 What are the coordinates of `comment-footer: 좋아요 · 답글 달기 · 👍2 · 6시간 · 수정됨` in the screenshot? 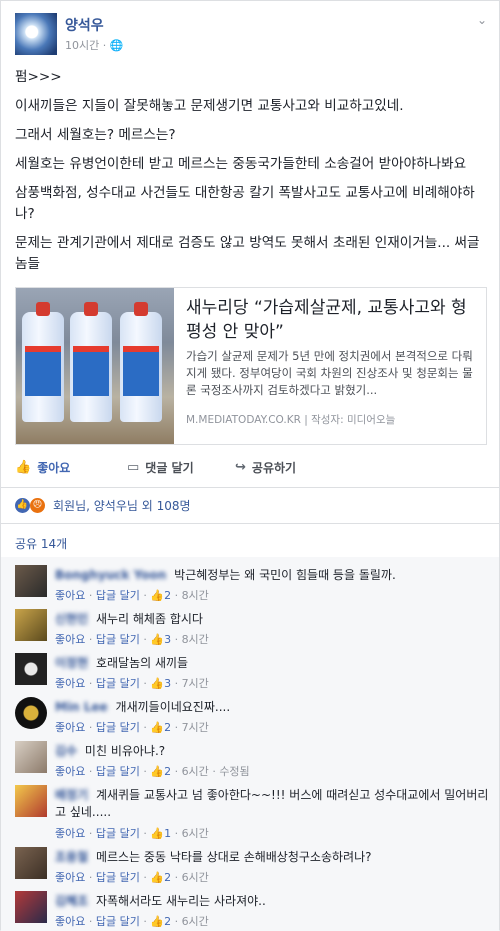 It's located at (152, 771).